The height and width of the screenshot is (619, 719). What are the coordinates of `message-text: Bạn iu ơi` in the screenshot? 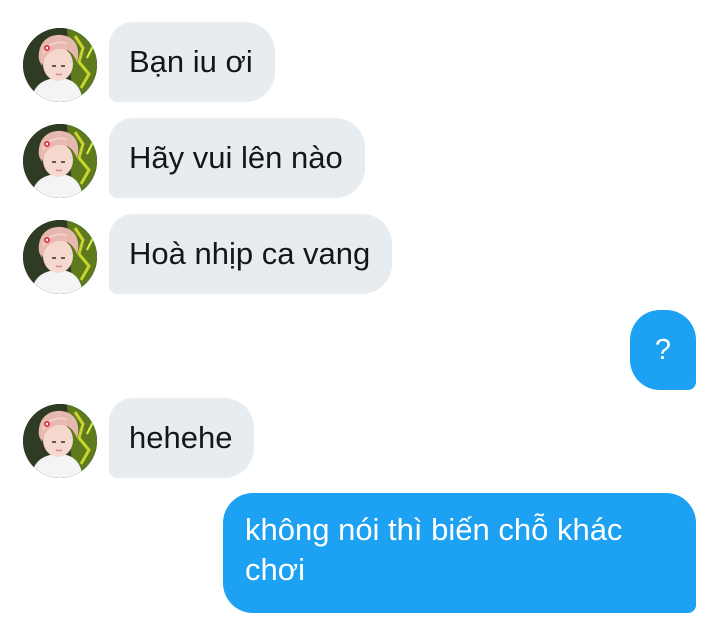 It's located at (191, 61).